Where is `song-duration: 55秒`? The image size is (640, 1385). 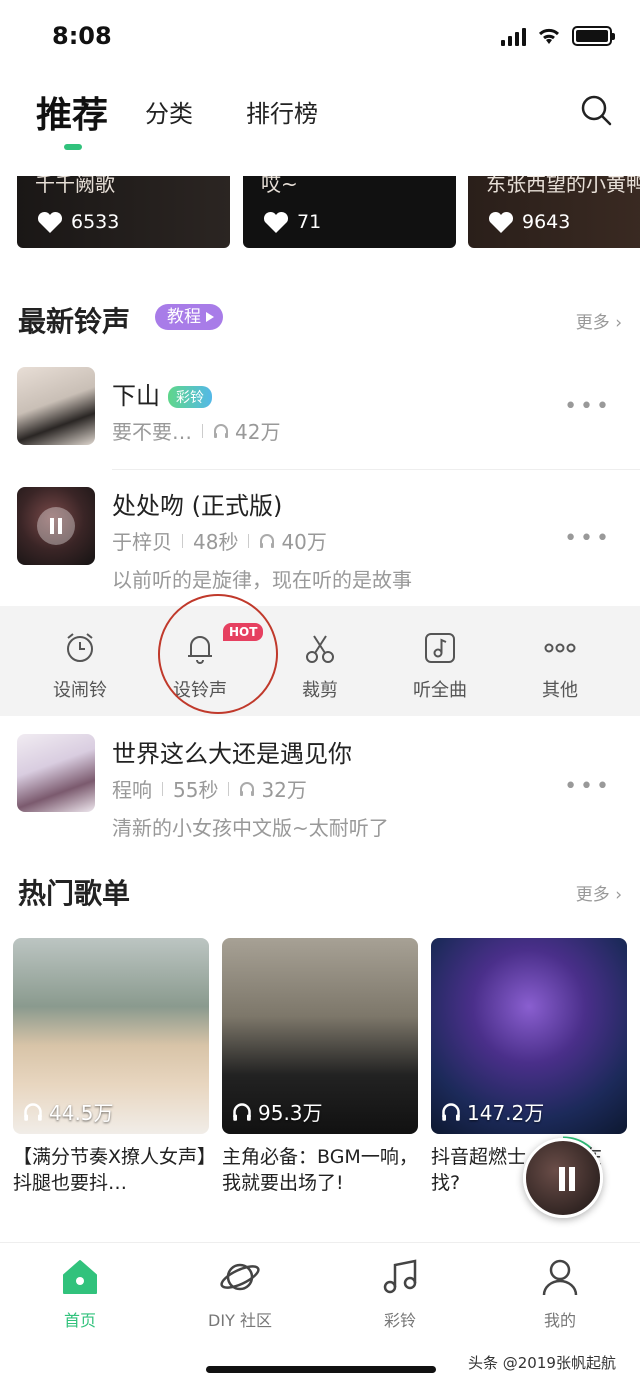 song-duration: 55秒 is located at coordinates (196, 790).